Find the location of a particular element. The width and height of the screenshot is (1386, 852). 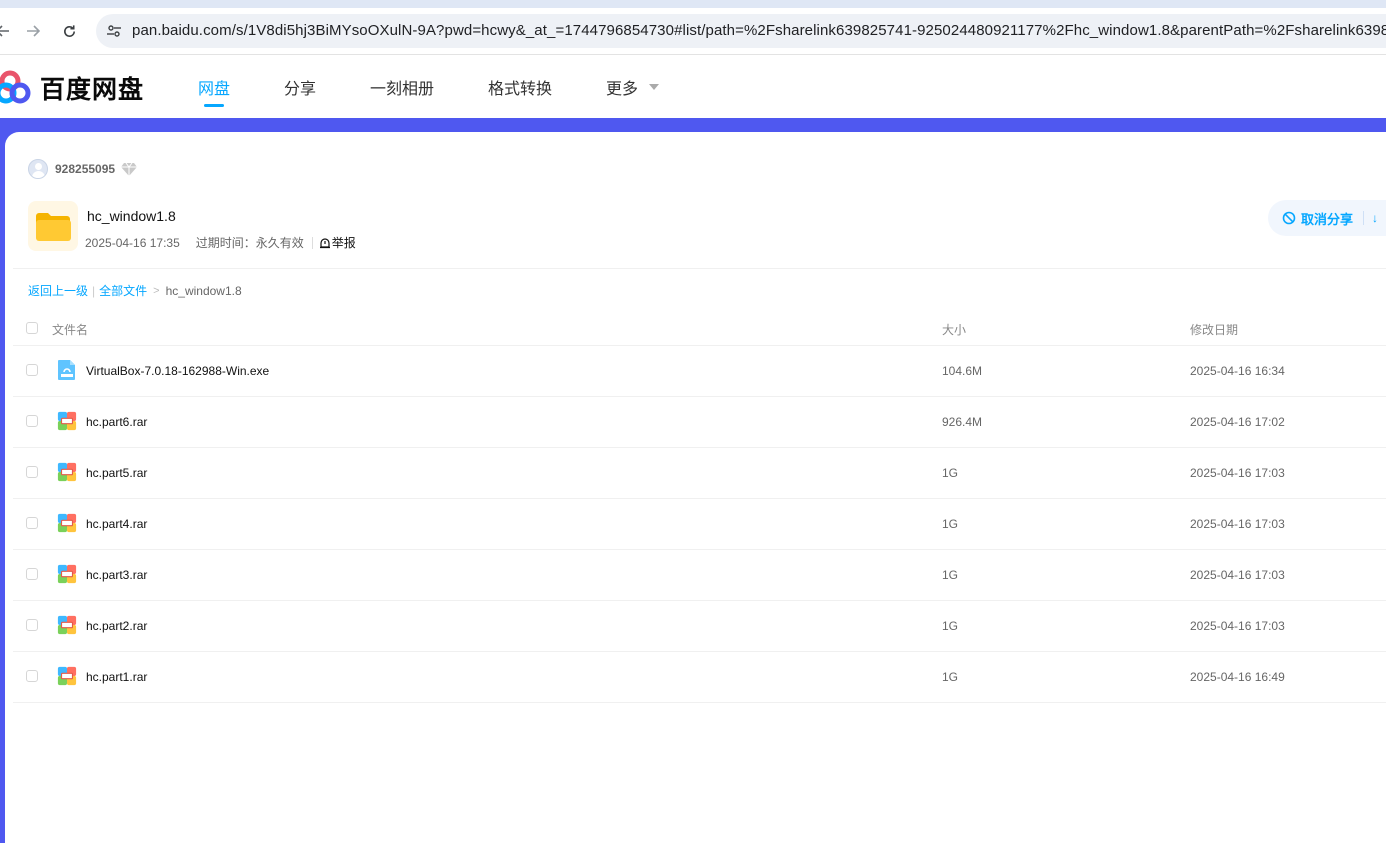

report-button: 举报 is located at coordinates (337, 242).